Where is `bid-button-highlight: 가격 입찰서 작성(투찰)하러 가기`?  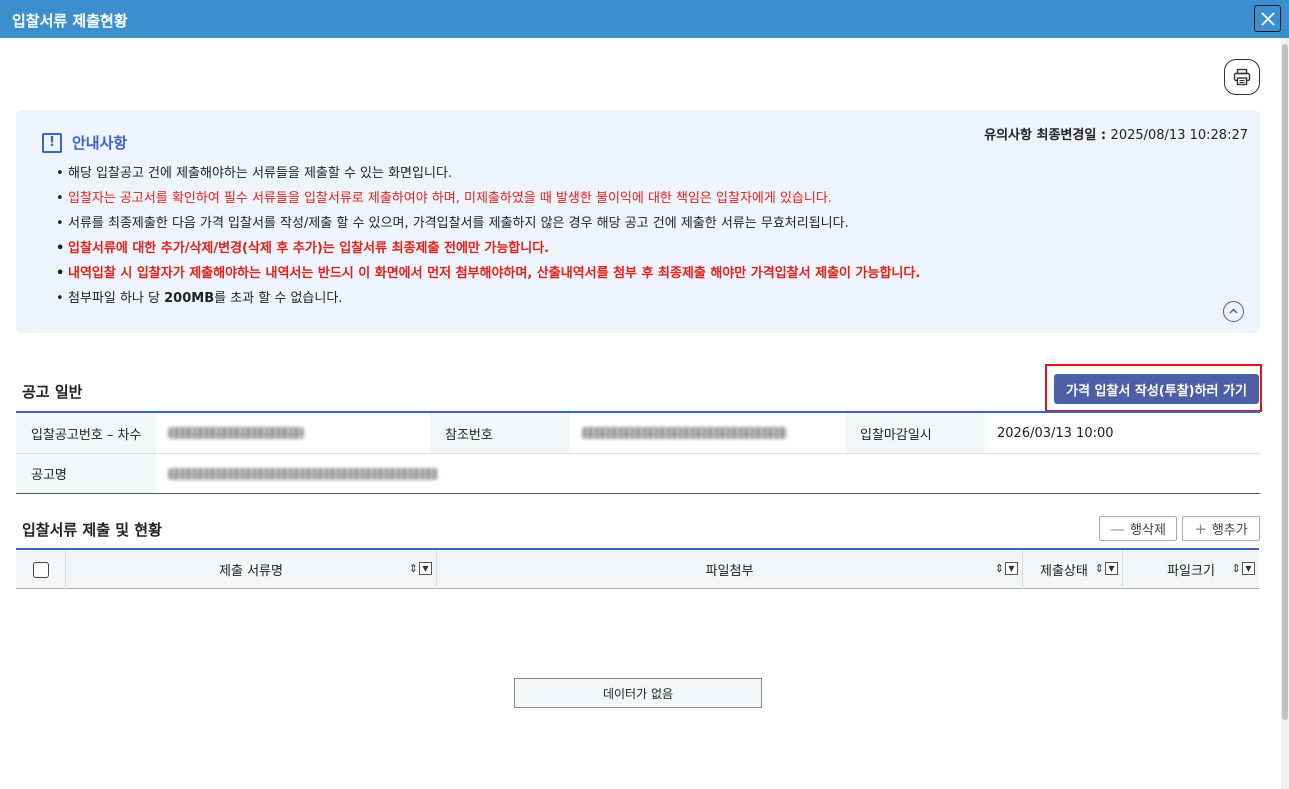 bid-button-highlight: 가격 입찰서 작성(투찰)하러 가기 is located at coordinates (1153, 388).